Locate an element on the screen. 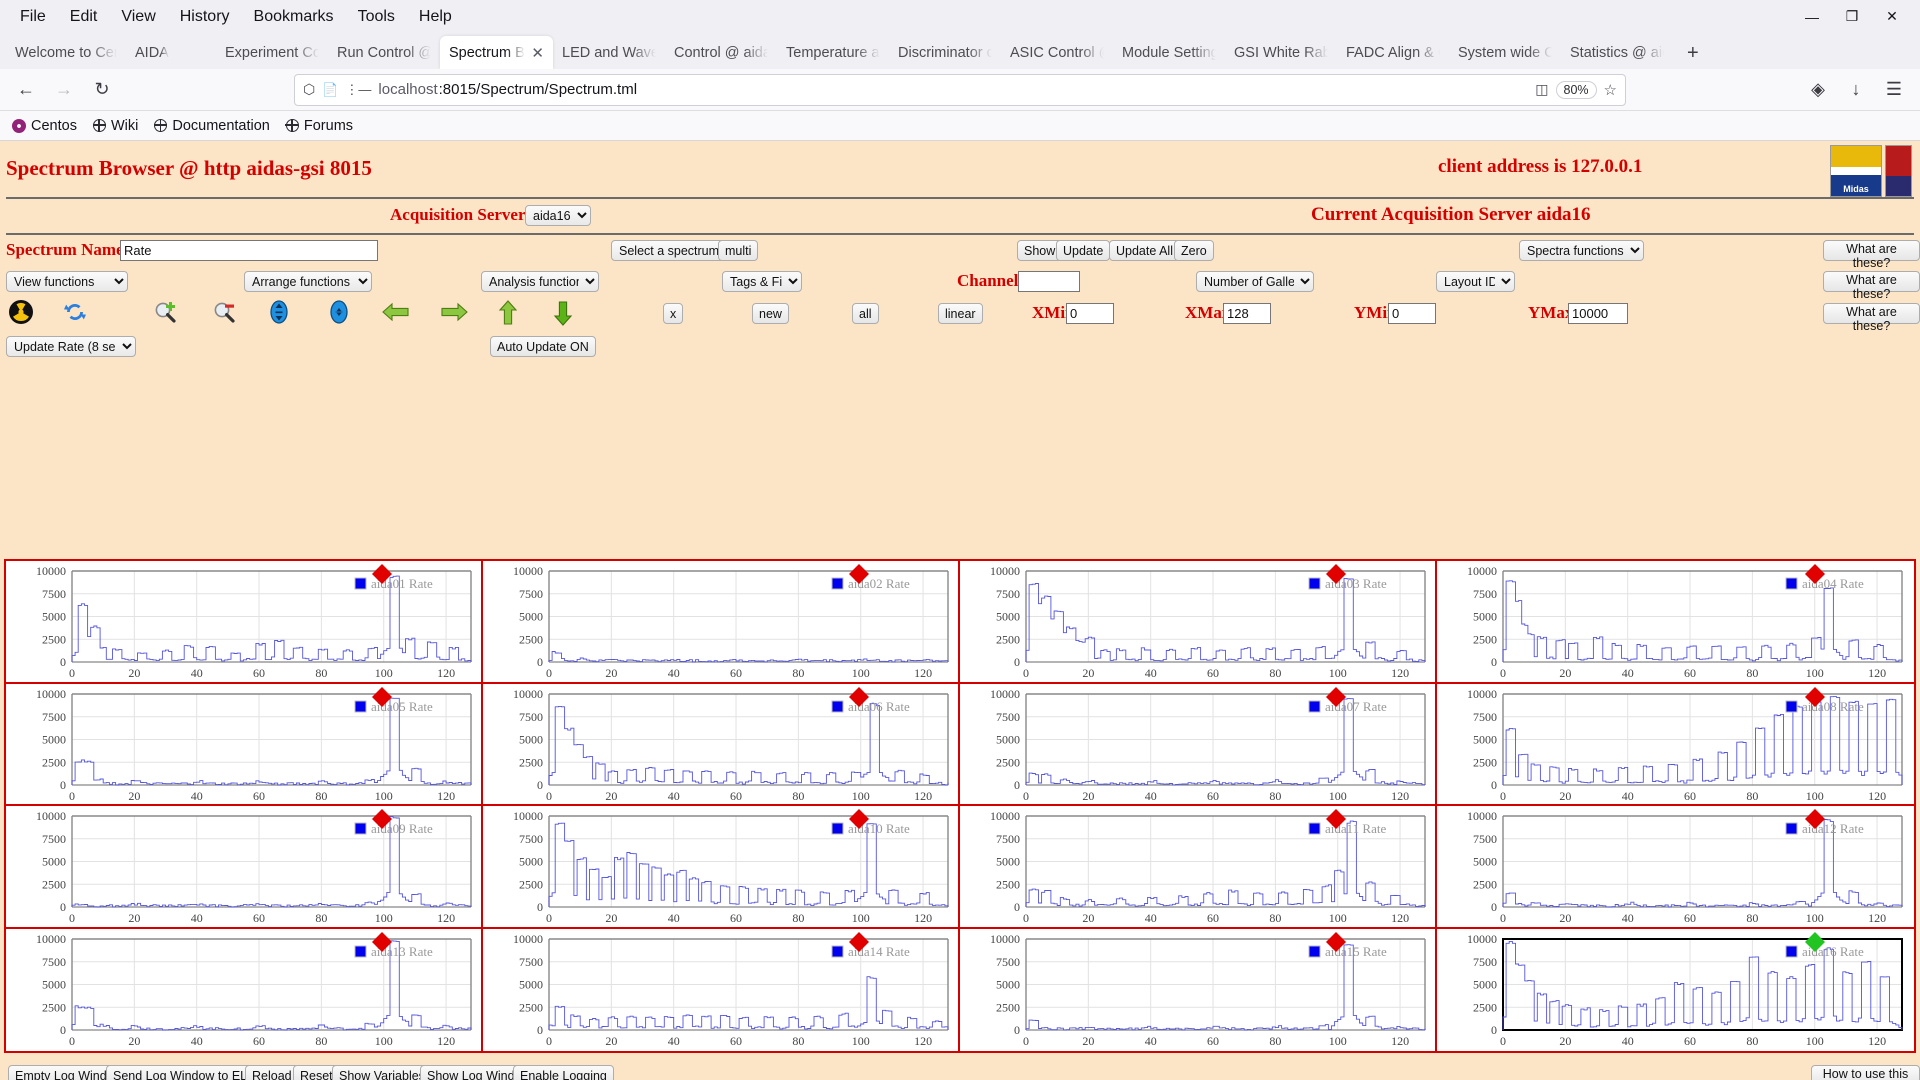 This screenshot has width=1920, height=1080. tab-close-icon: ✕ is located at coordinates (537, 53).